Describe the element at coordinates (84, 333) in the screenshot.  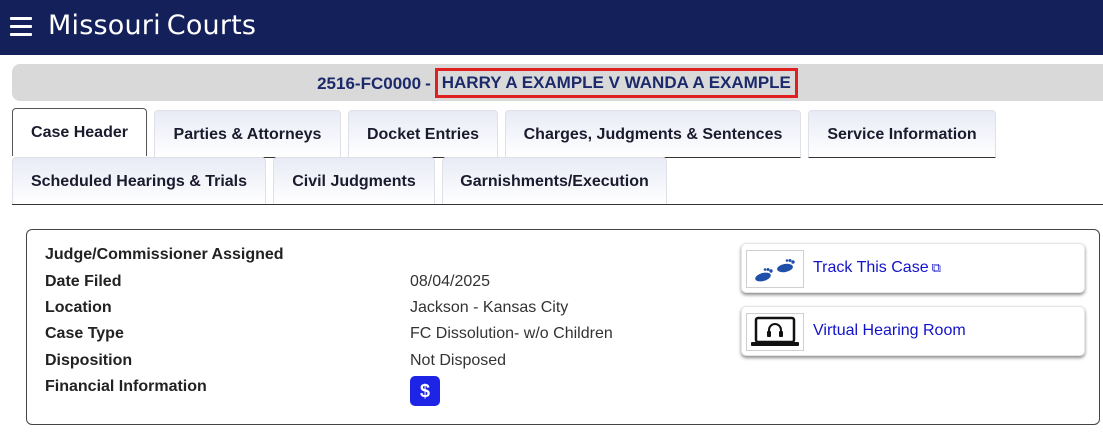
I see `case-type-label: Case Type` at that location.